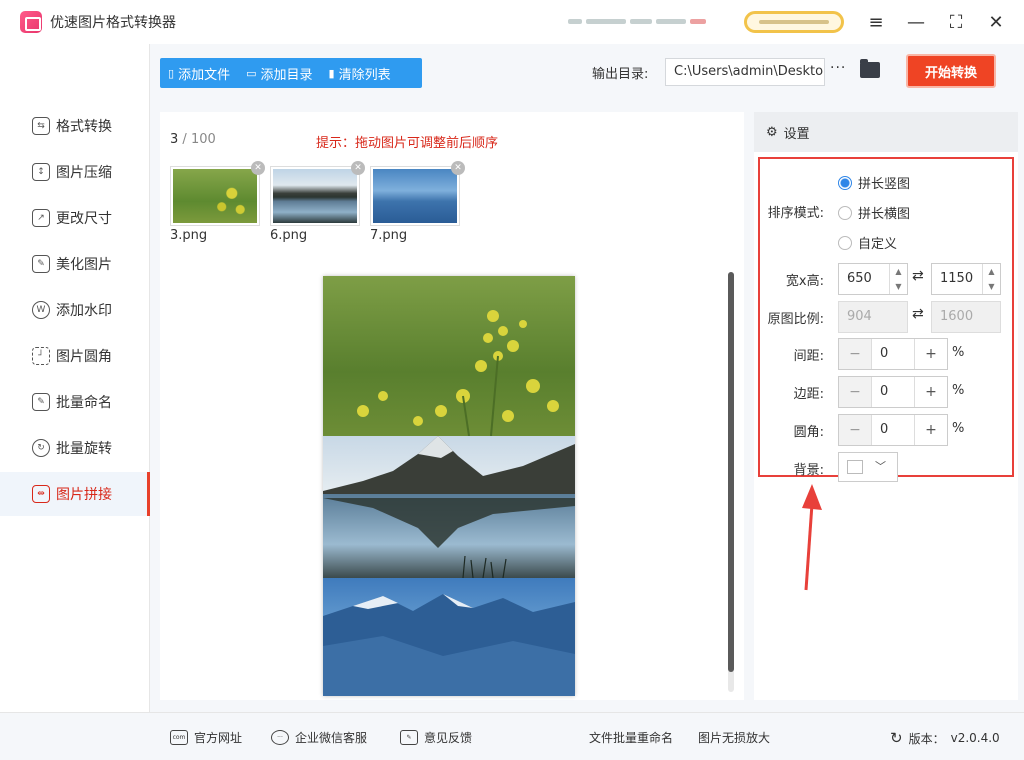 This screenshot has height=760, width=1024. Describe the element at coordinates (31, 22) in the screenshot. I see `app-logo-icon` at that location.